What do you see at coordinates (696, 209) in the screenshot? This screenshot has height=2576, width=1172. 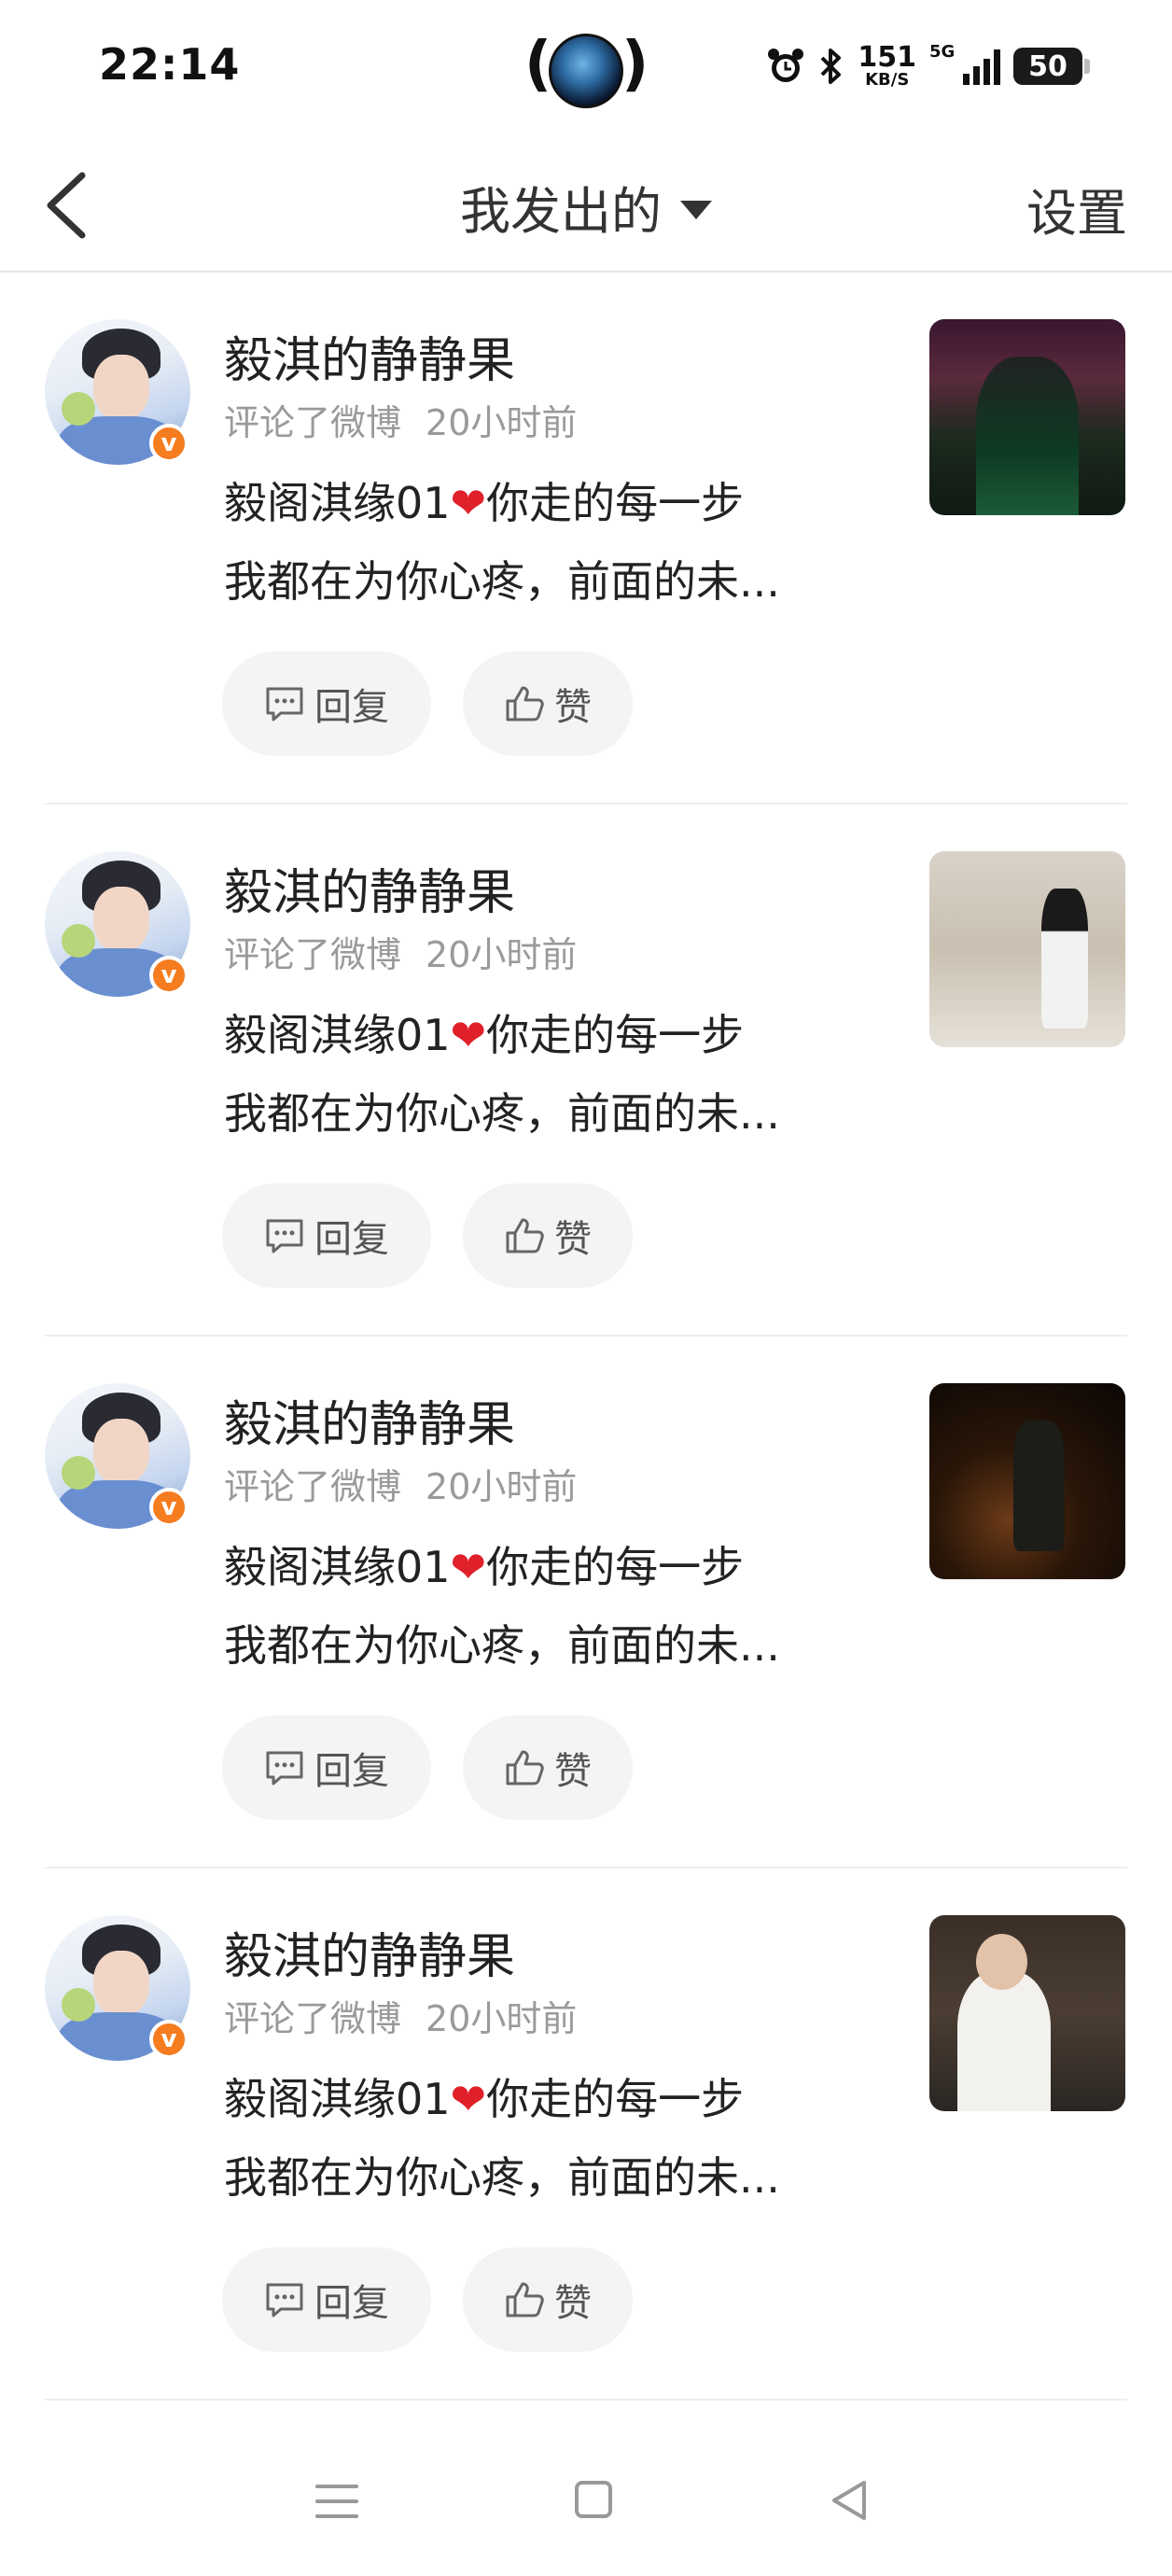 I see `caret-down-icon` at bounding box center [696, 209].